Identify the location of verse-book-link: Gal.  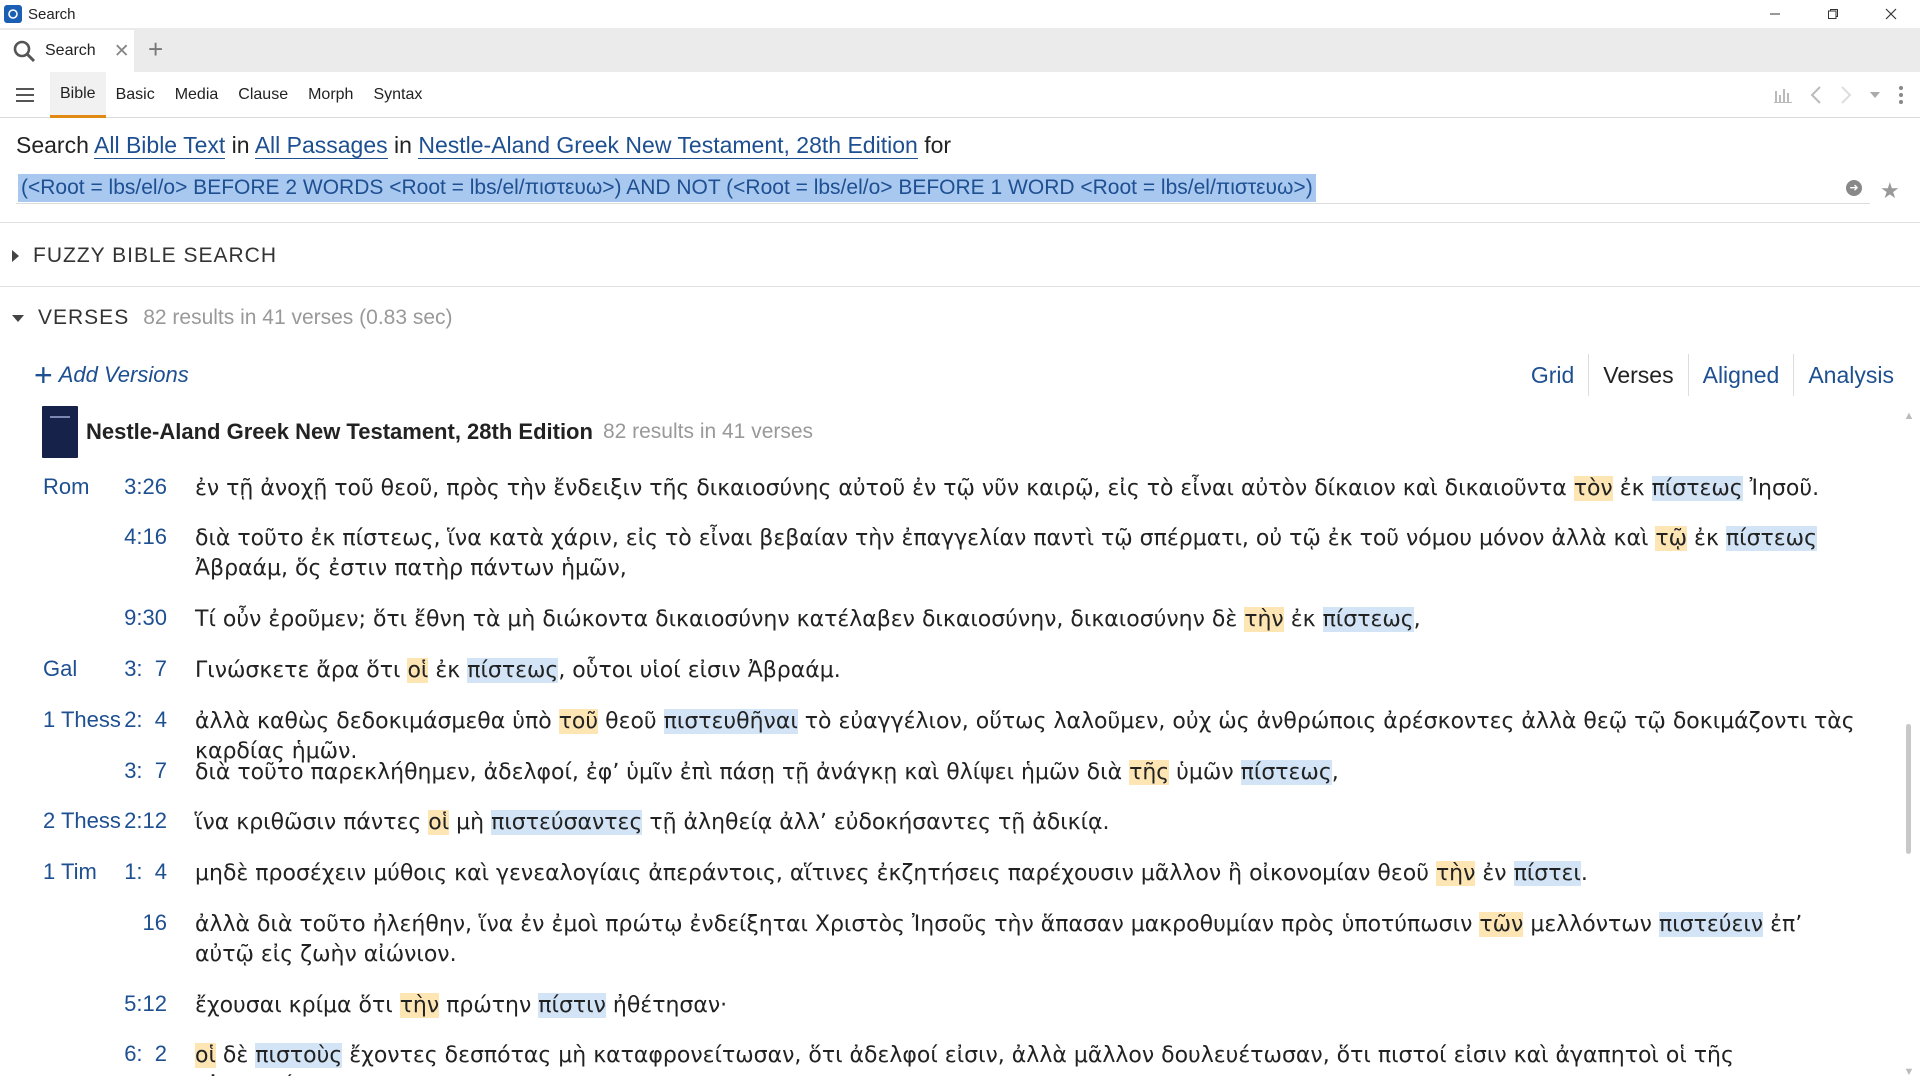
(60, 669).